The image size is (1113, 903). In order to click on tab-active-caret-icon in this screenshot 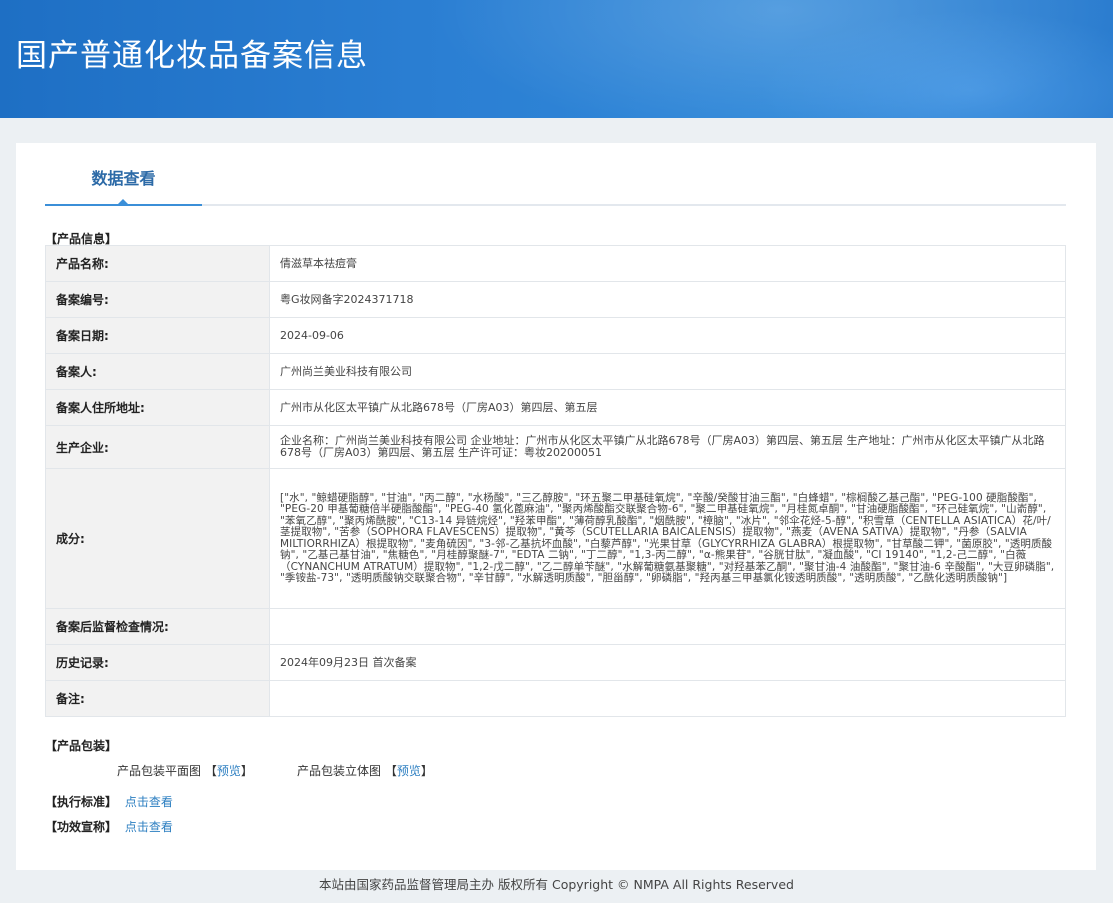, I will do `click(123, 202)`.